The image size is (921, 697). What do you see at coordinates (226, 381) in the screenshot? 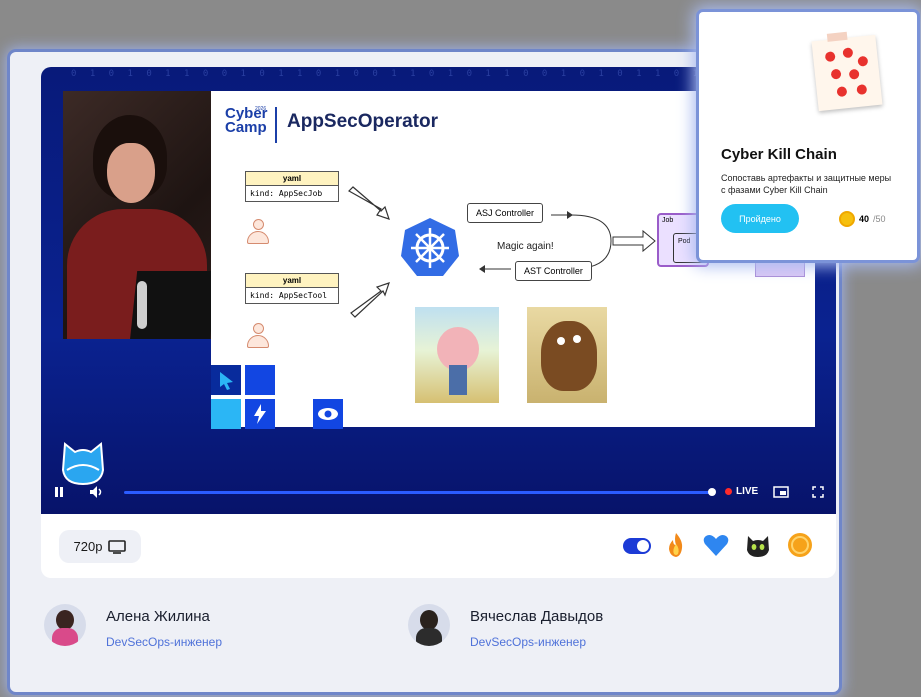
I see `cursor-icon` at bounding box center [226, 381].